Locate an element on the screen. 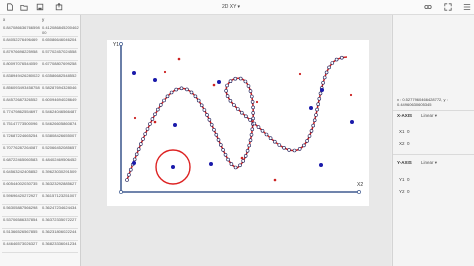  cell-x: 0.51366526567855 is located at coordinates (22, 231).